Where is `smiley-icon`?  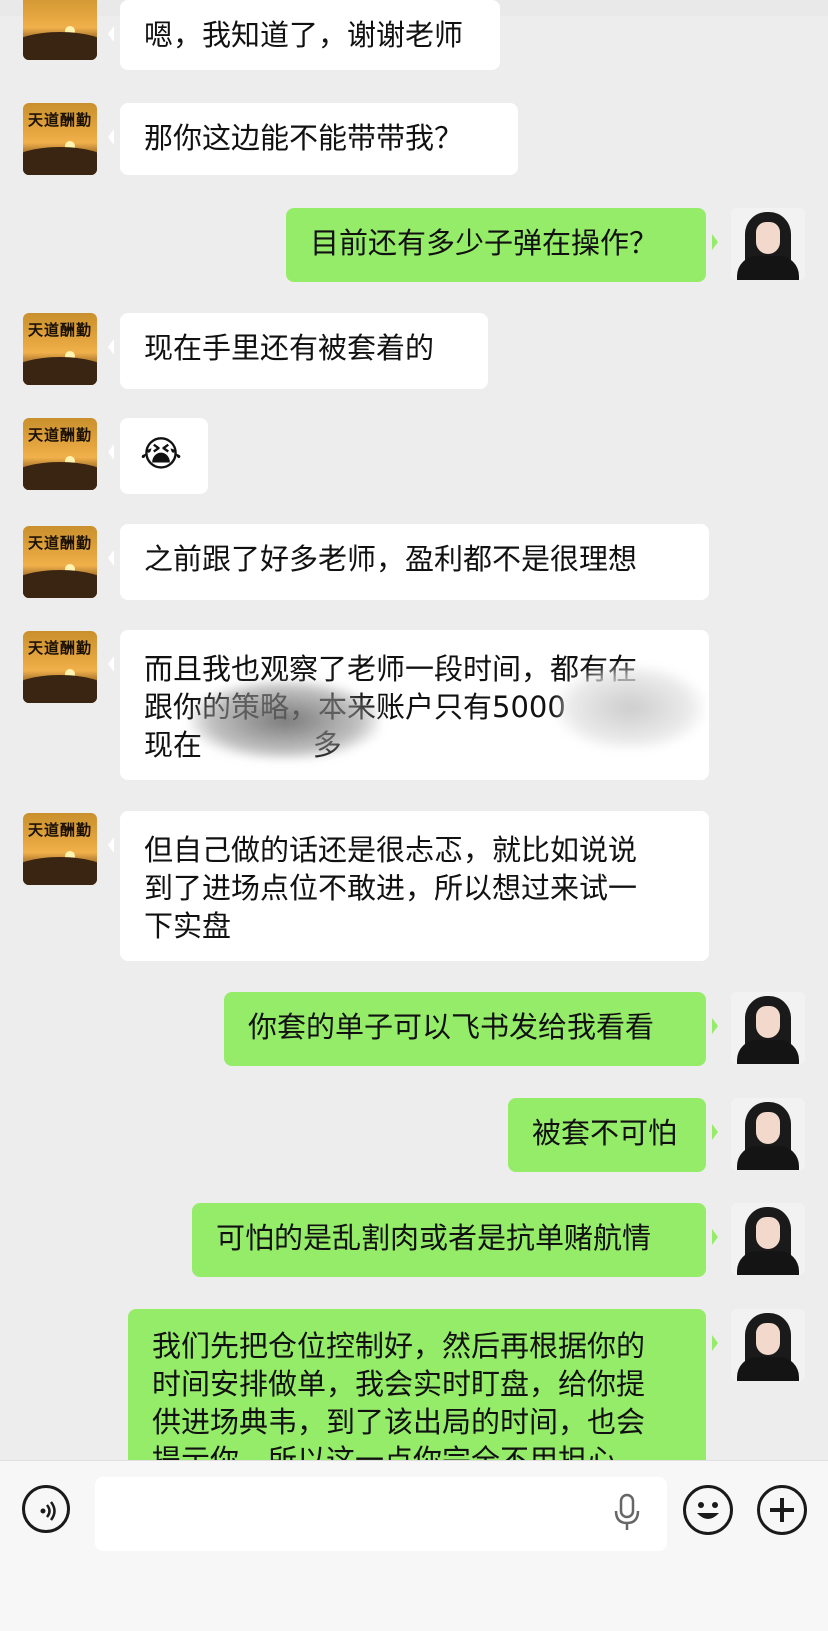 smiley-icon is located at coordinates (708, 1510).